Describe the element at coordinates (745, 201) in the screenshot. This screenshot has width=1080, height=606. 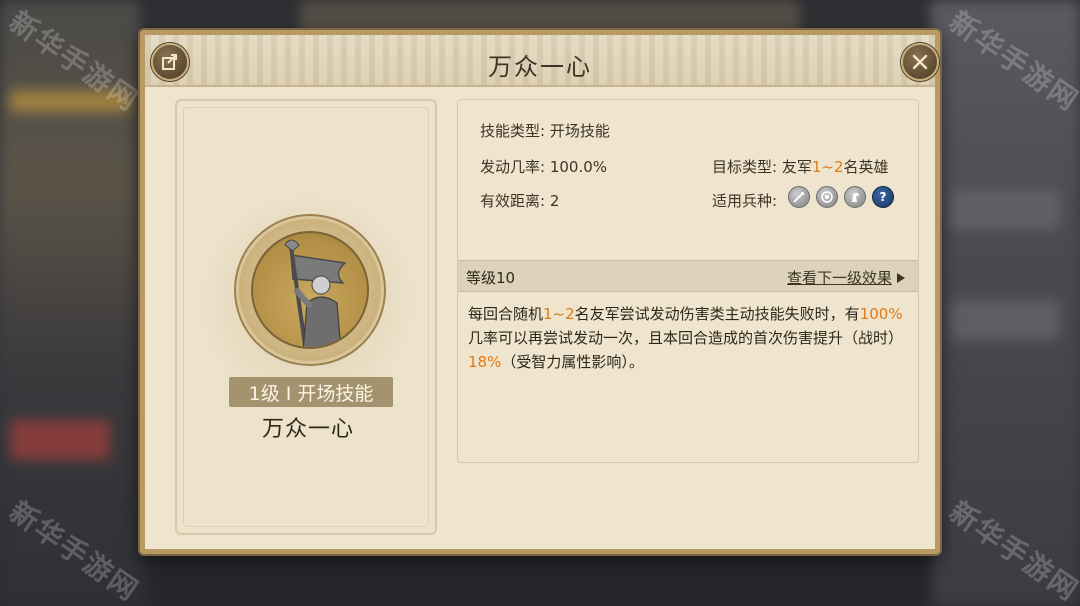
I see `troop-type-label: 适用兵种:` at that location.